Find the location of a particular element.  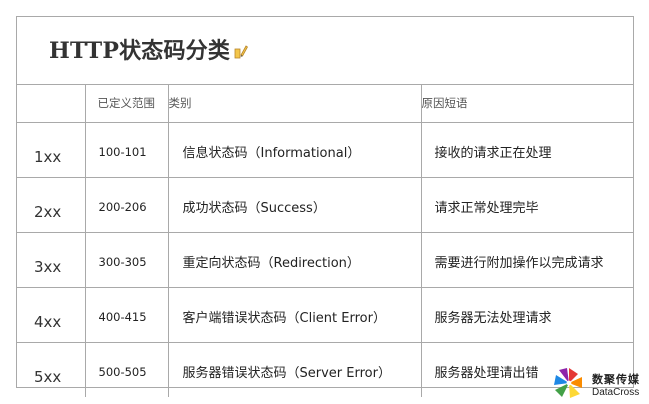

cell-code: 3xx is located at coordinates (51, 260).